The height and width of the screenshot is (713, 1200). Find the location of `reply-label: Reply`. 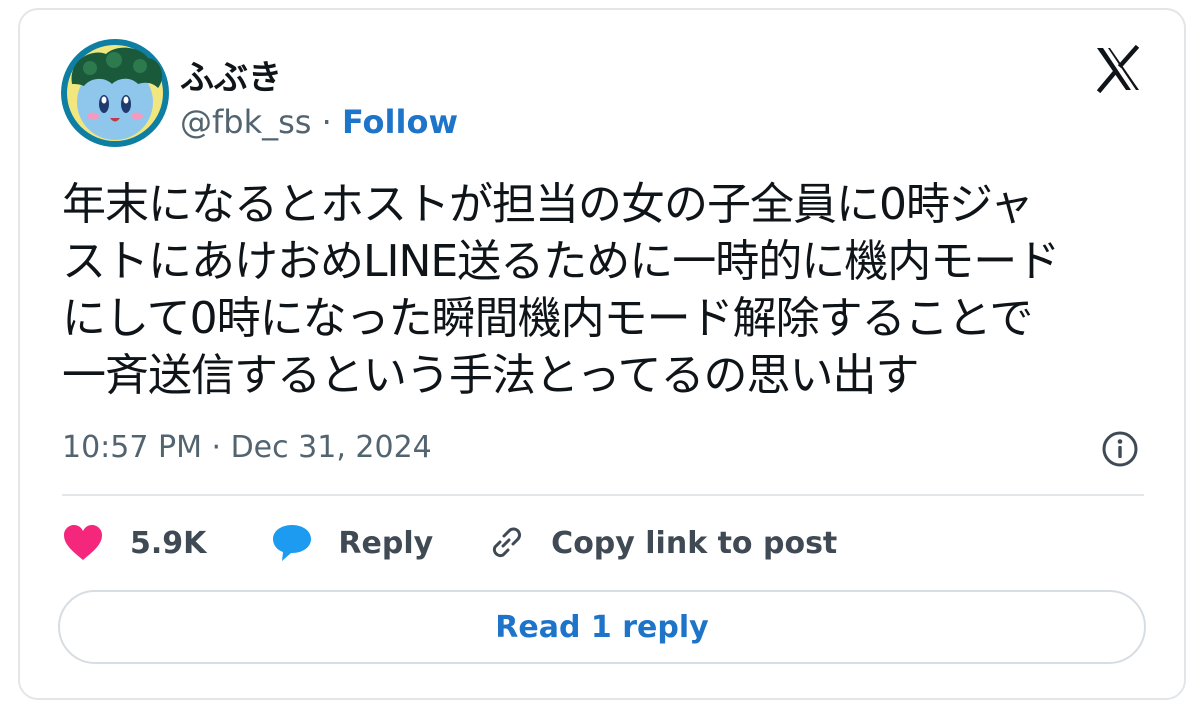

reply-label: Reply is located at coordinates (386, 543).